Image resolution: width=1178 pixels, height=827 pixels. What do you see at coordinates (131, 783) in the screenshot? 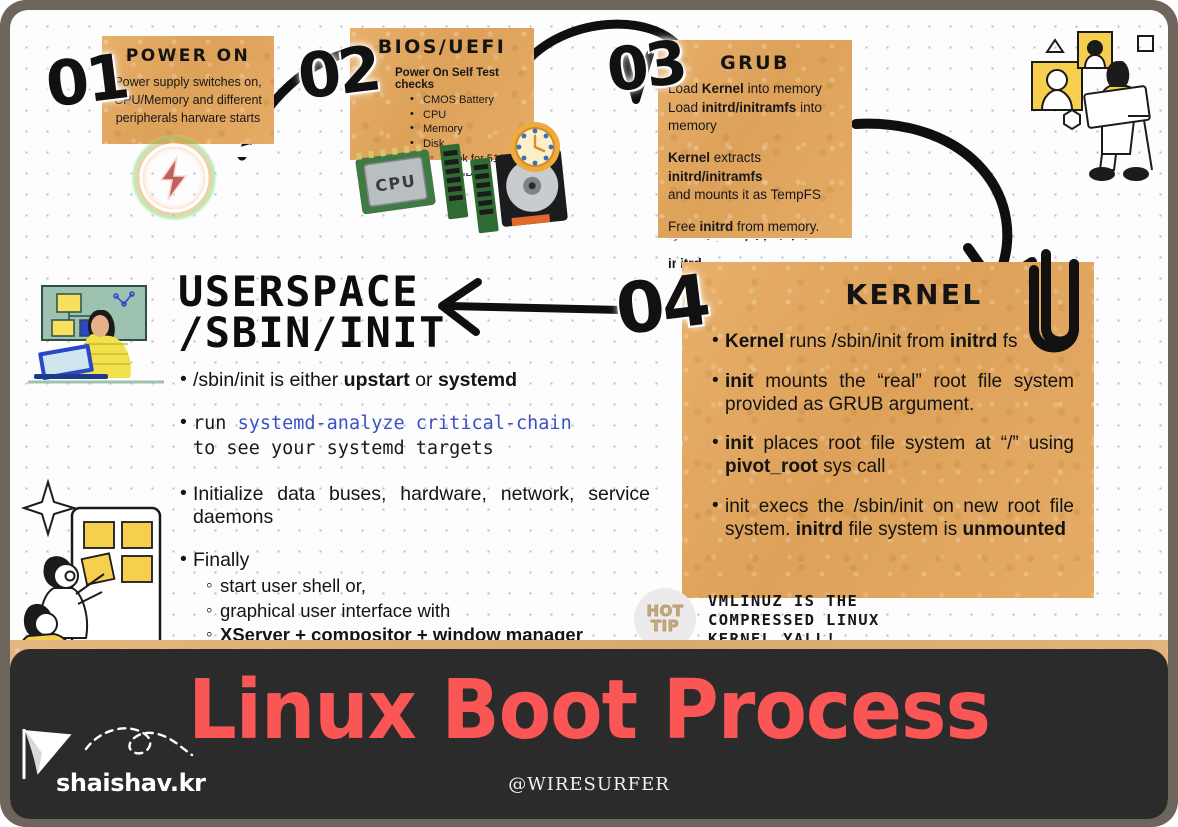
I see `brand-name: shaishav.kr` at bounding box center [131, 783].